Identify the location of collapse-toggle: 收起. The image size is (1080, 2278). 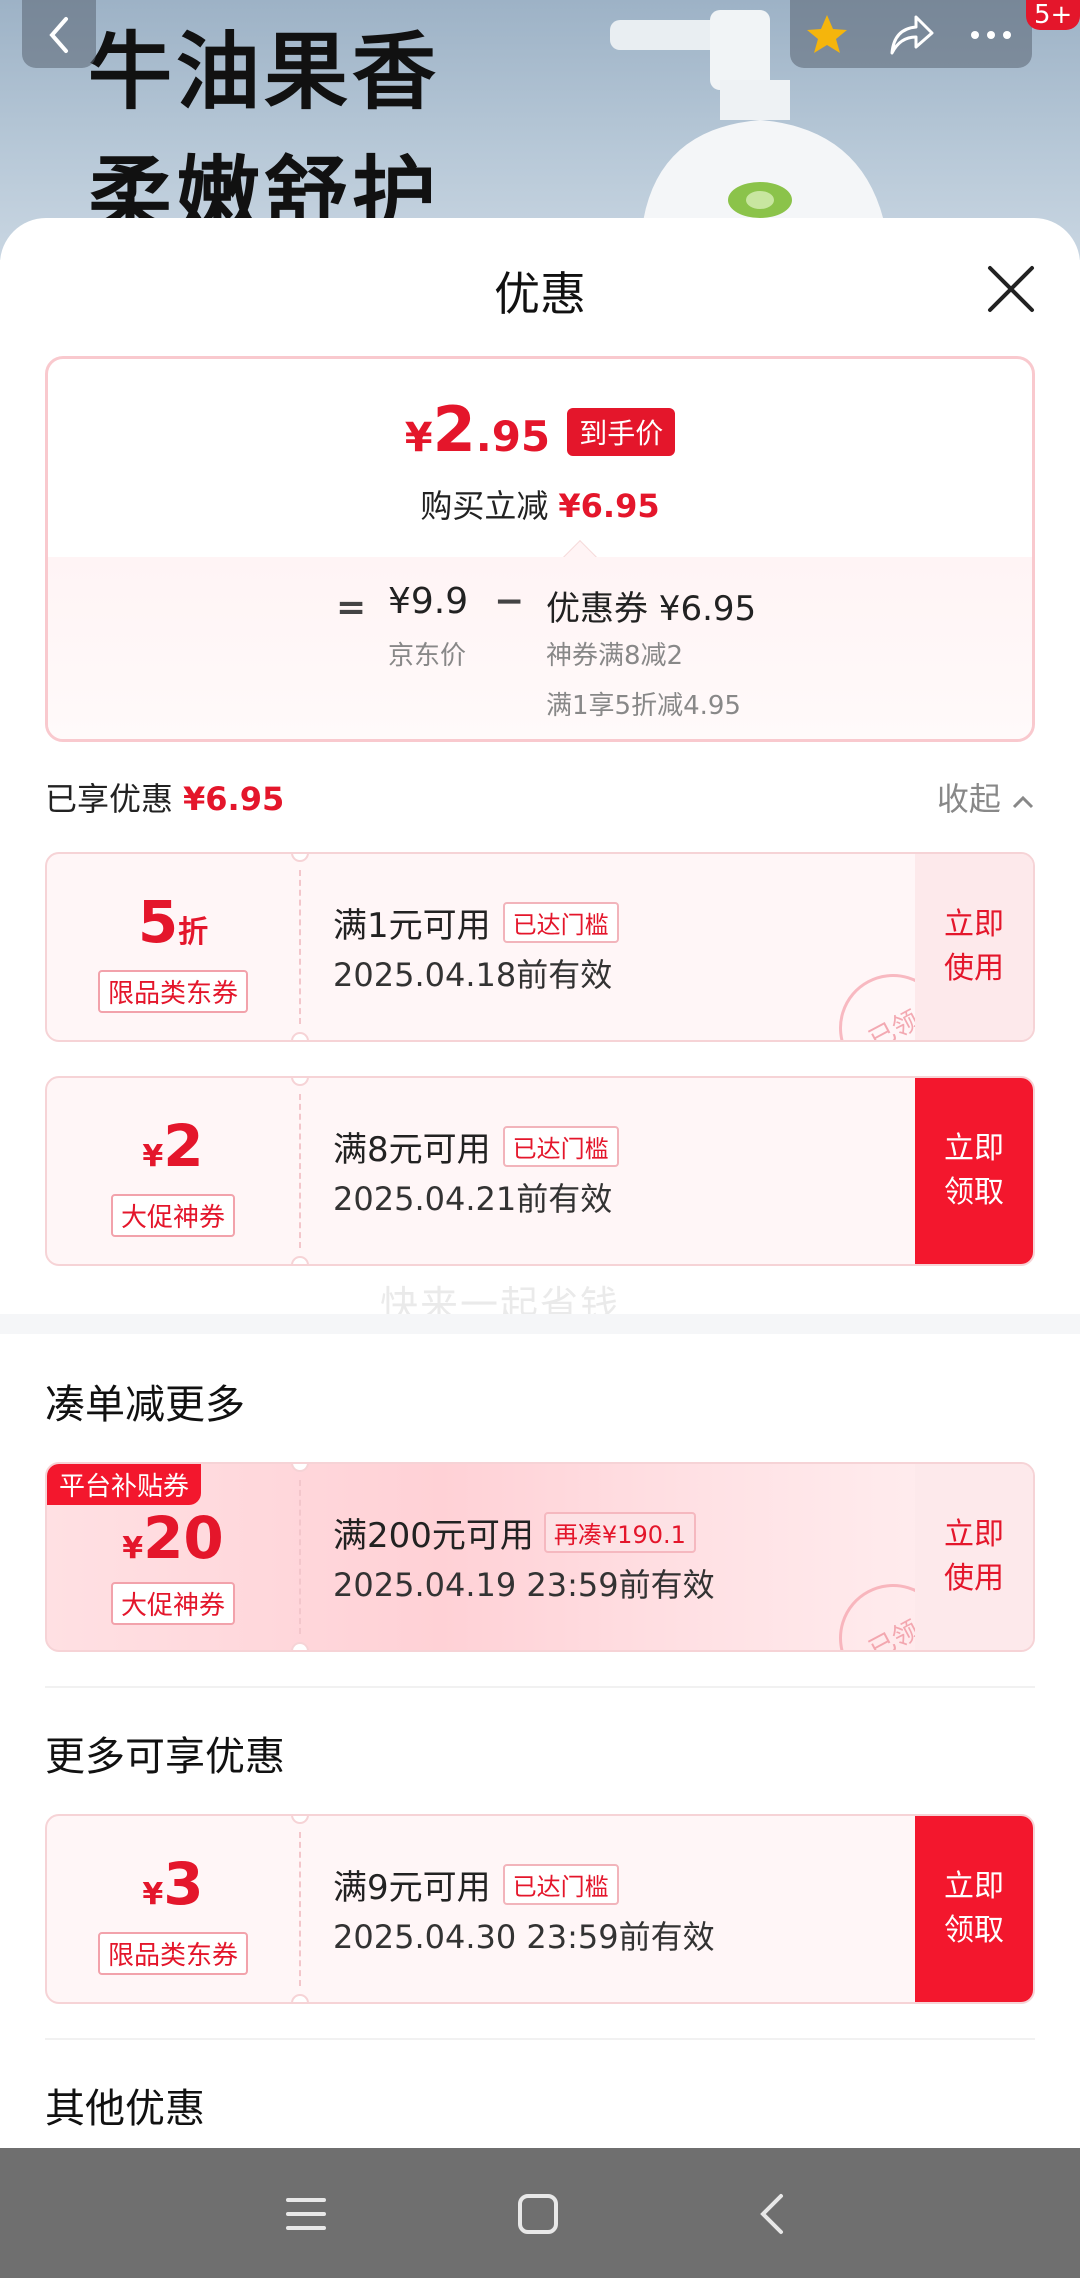
(986, 797).